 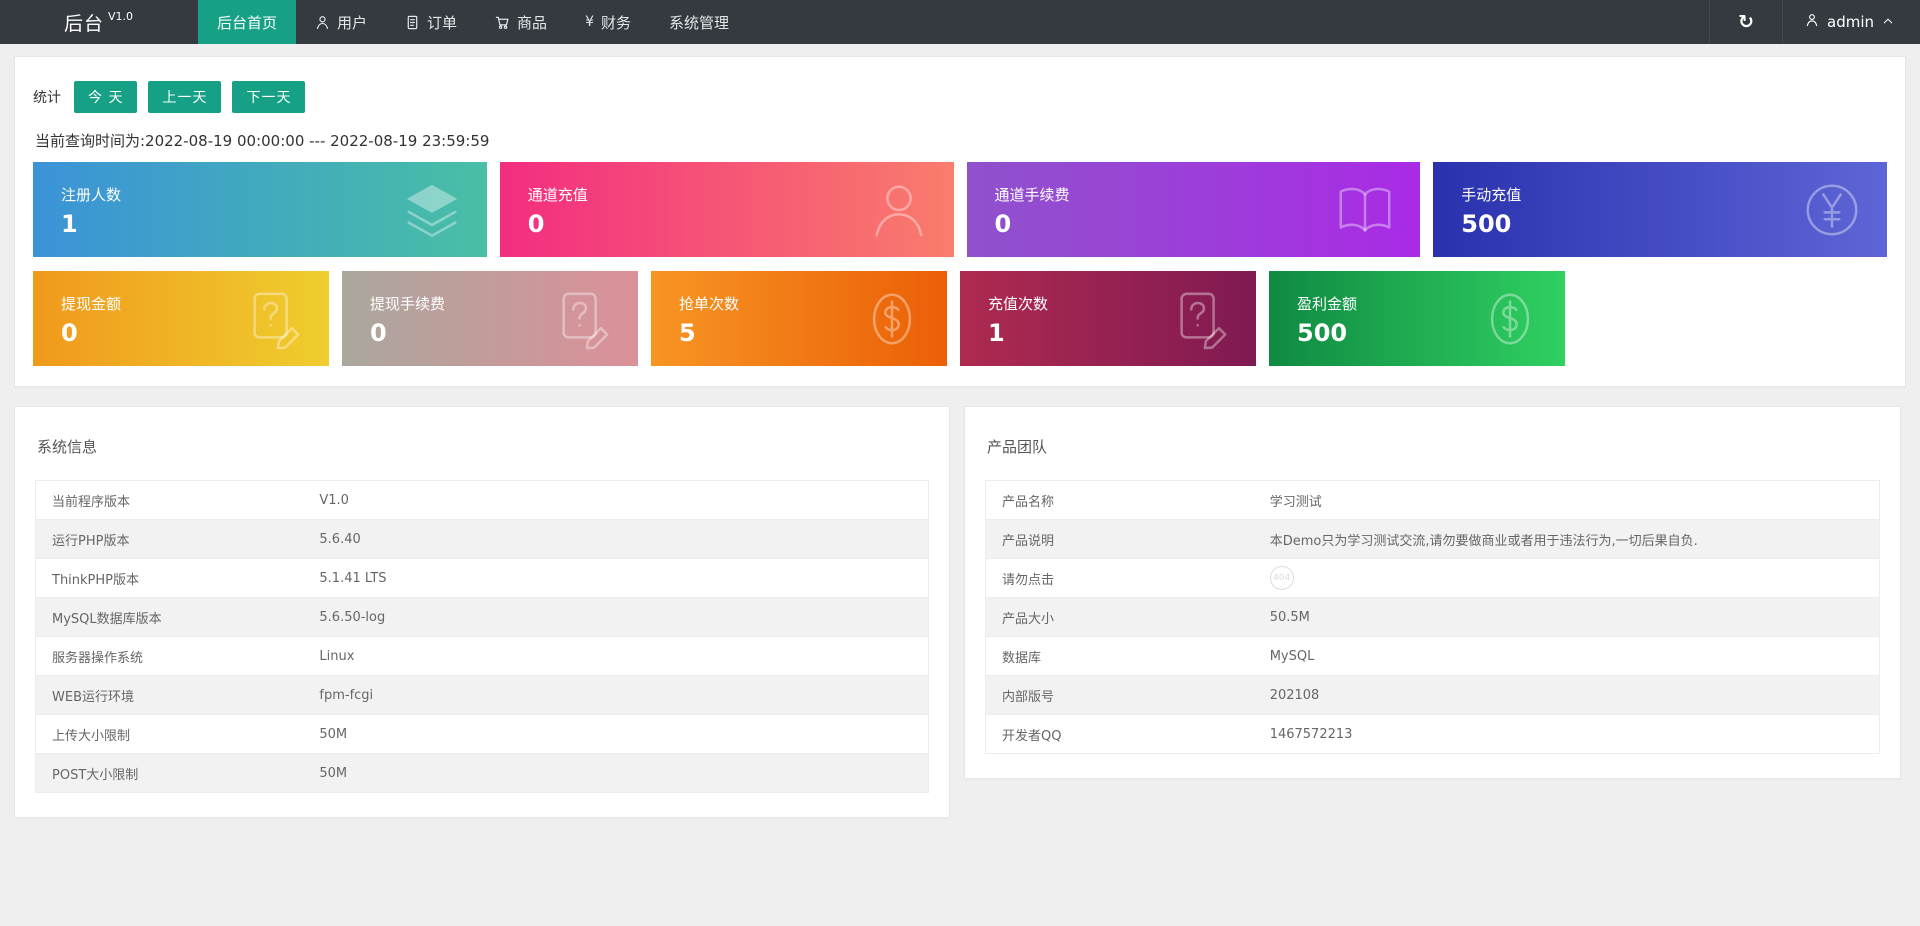 What do you see at coordinates (1119, 734) in the screenshot?
I see `row-label: 开发者QQ` at bounding box center [1119, 734].